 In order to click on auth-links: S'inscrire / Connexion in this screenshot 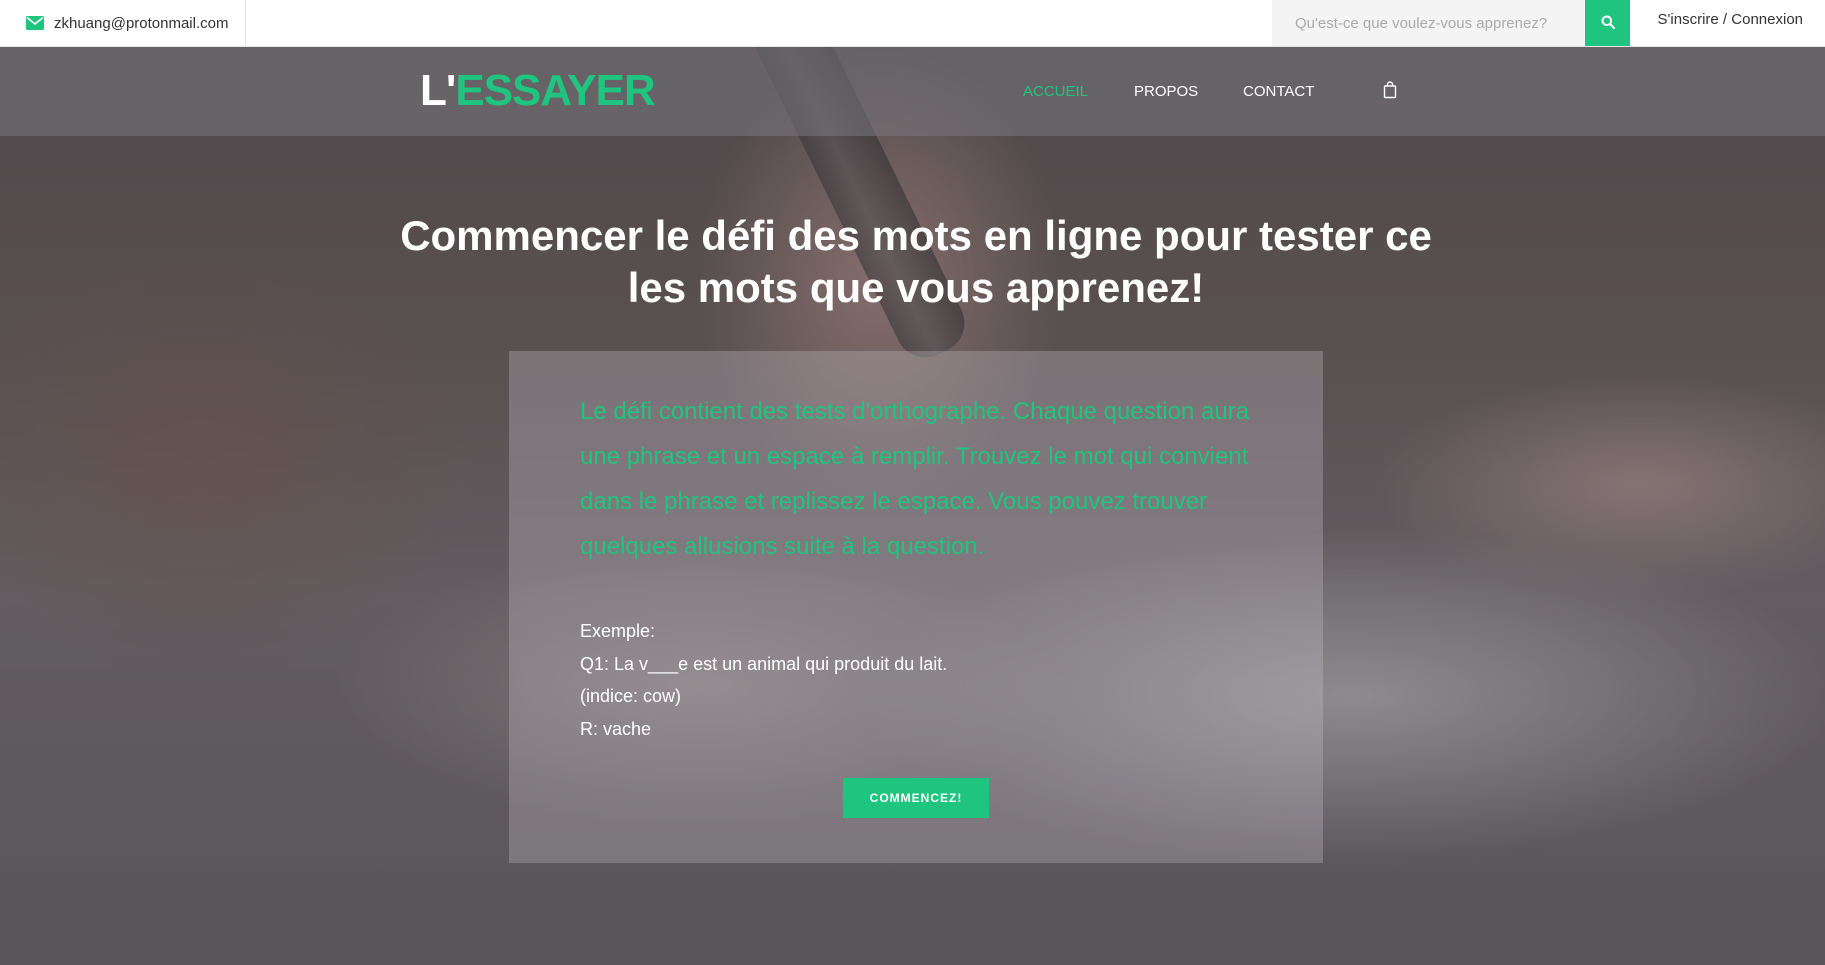, I will do `click(1730, 19)`.